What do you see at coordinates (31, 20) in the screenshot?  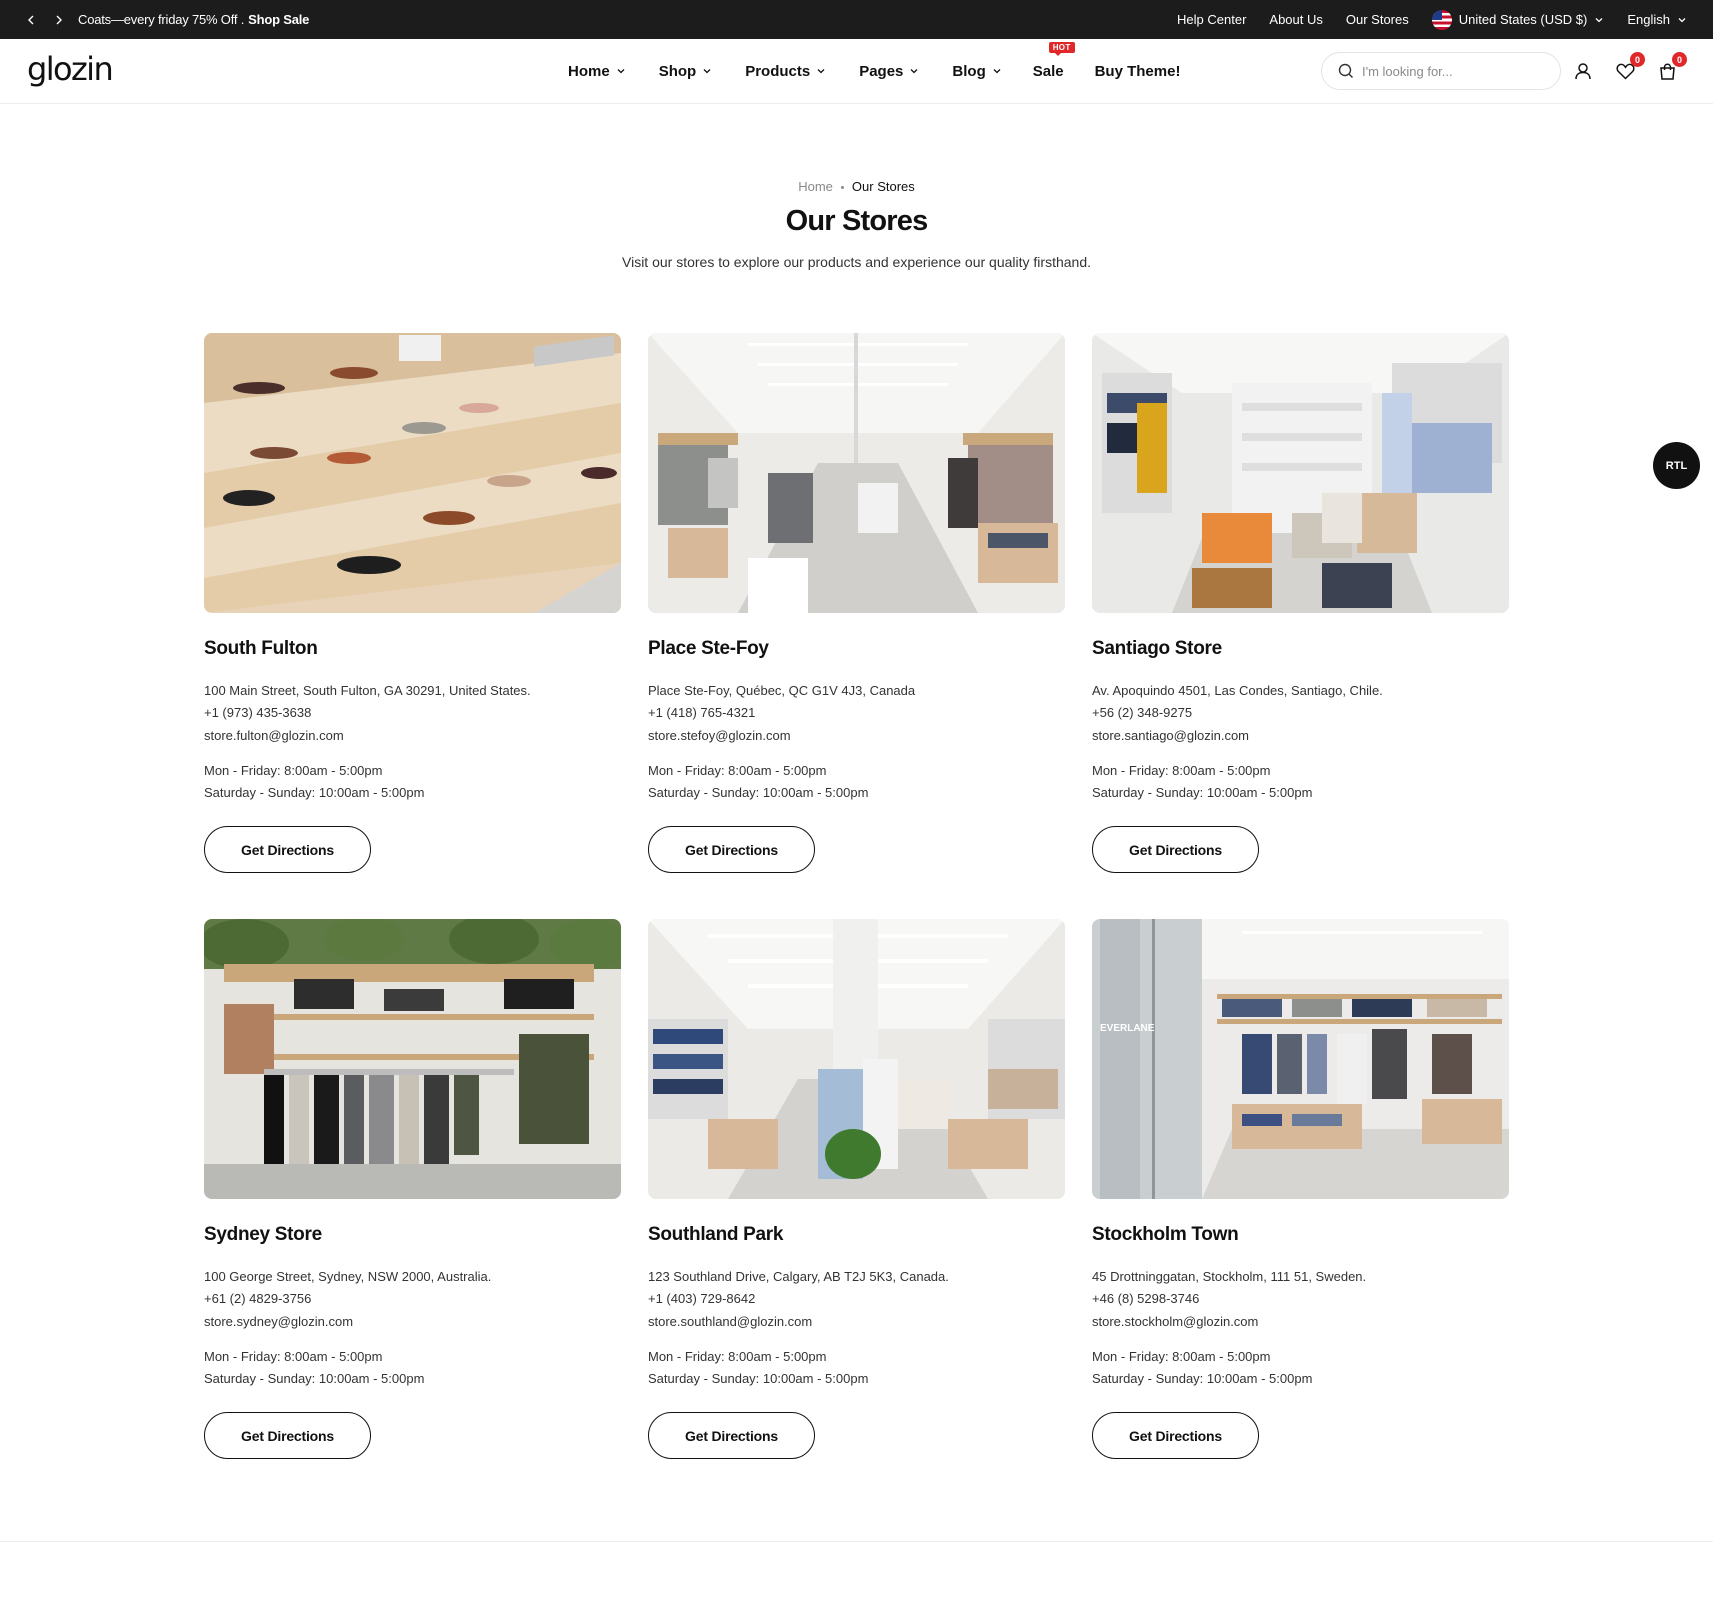 I see `prev-arrow-icon` at bounding box center [31, 20].